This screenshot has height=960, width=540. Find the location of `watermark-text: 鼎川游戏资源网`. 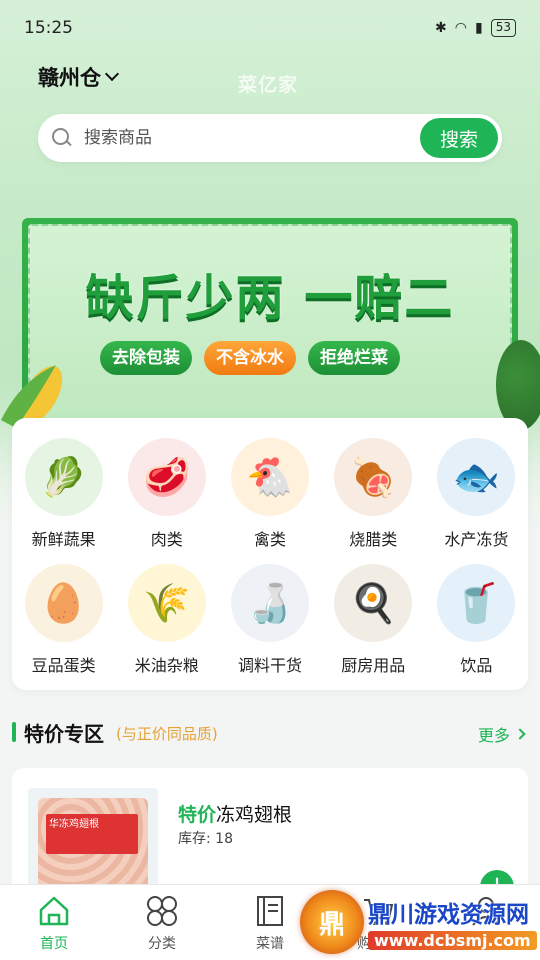

watermark-text: 鼎川游戏资源网 is located at coordinates (448, 914).